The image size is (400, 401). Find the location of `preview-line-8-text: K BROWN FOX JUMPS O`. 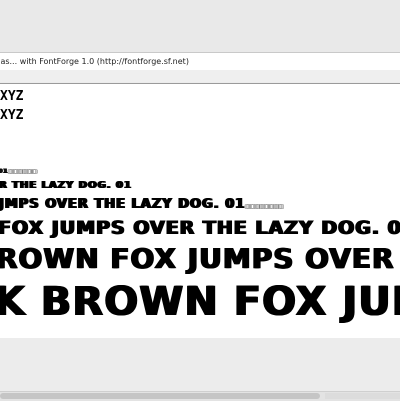

preview-line-8-text: K BROWN FOX JUMPS O is located at coordinates (200, 302).